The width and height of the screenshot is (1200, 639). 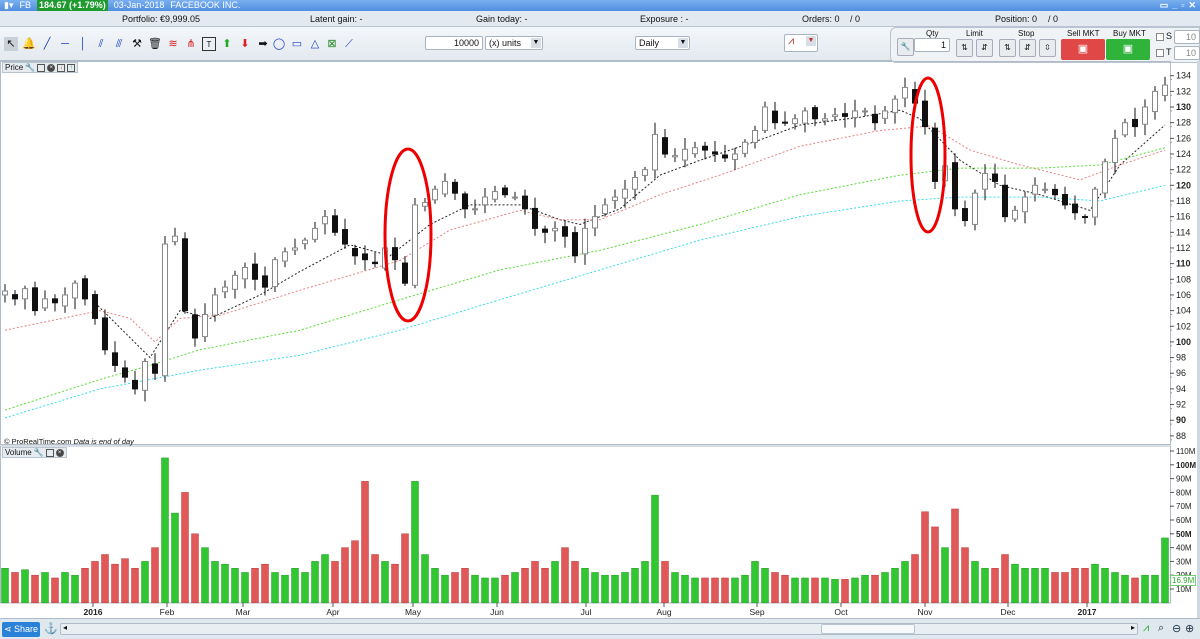 I want to click on units-select: (x) units ▼, so click(x=514, y=43).